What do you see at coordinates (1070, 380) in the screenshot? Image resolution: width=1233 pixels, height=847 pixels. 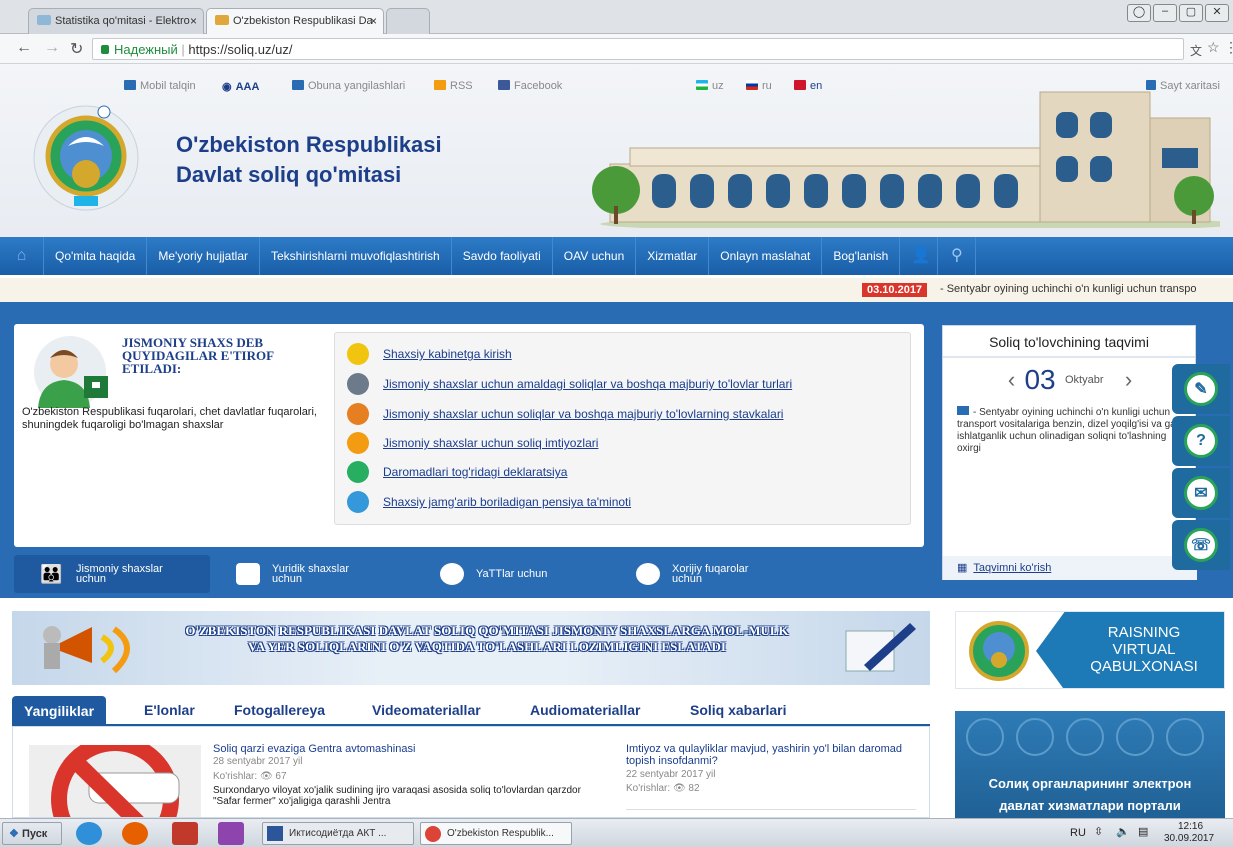 I see `calendar-nav: ‹ 03 Oktyabr ›` at bounding box center [1070, 380].